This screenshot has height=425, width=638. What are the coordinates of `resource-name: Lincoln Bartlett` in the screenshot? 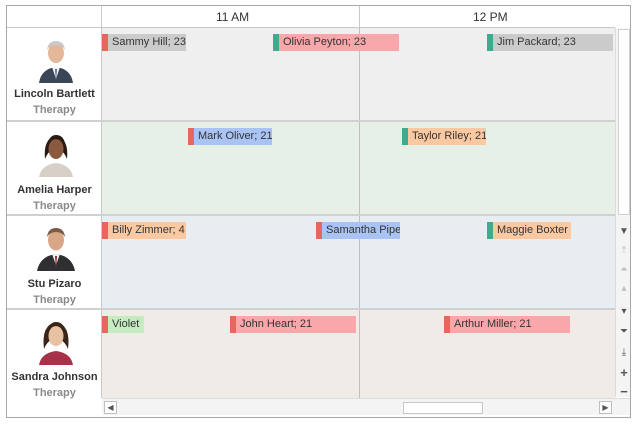 It's located at (54, 94).